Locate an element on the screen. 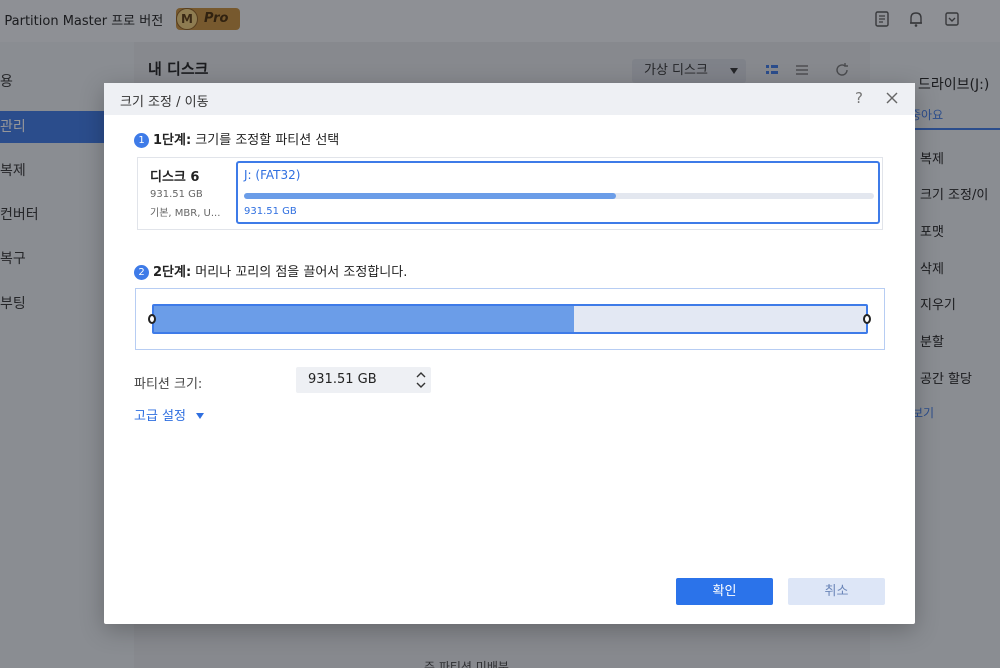  resize-track is located at coordinates (510, 319).